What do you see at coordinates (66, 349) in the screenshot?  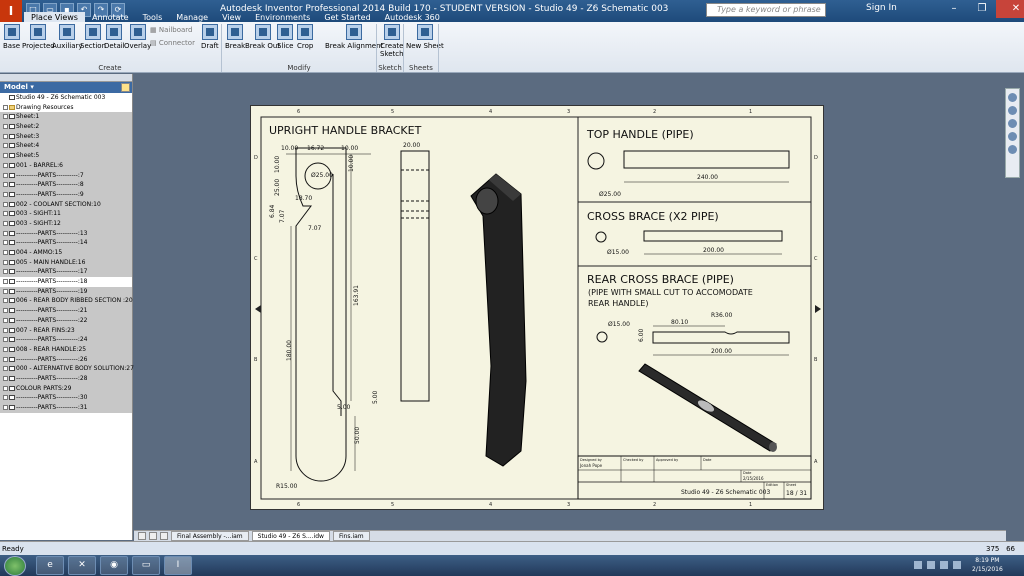 I see `browser-row: 008 - REAR HANDLE:25` at bounding box center [66, 349].